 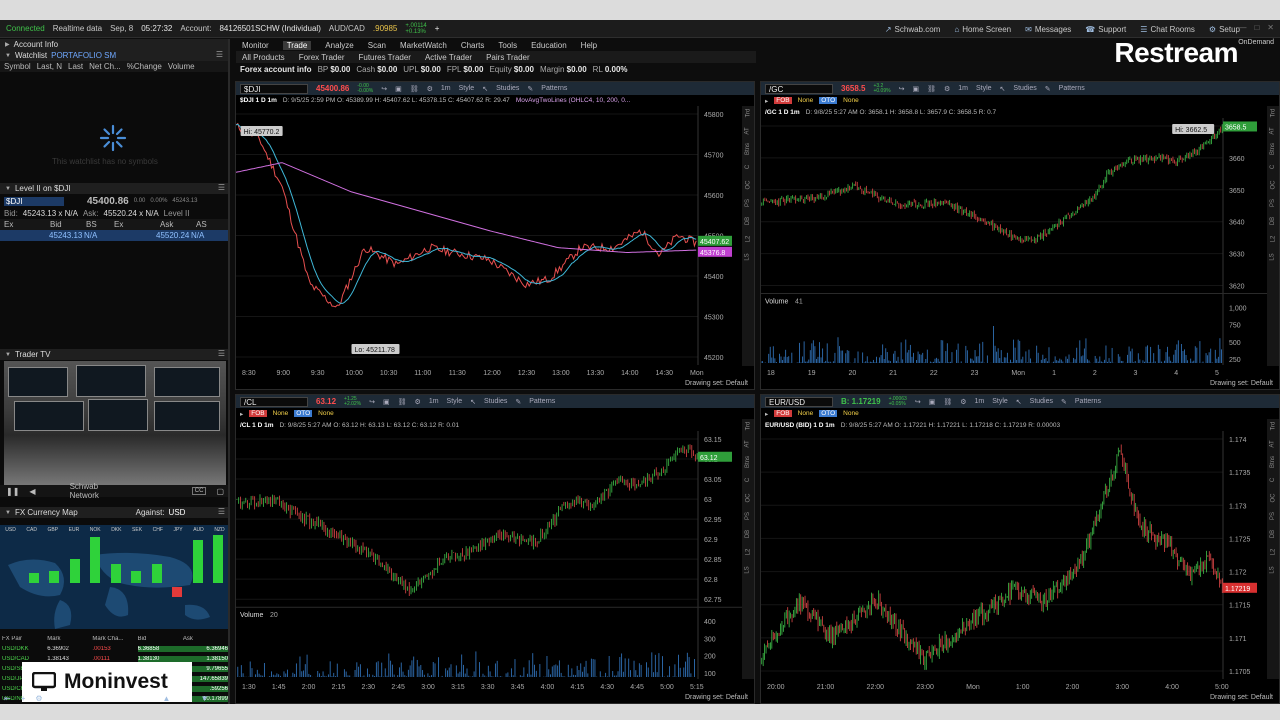 What do you see at coordinates (508, 57) in the screenshot?
I see `subtab-pairs-trader: Pairs Trader` at bounding box center [508, 57].